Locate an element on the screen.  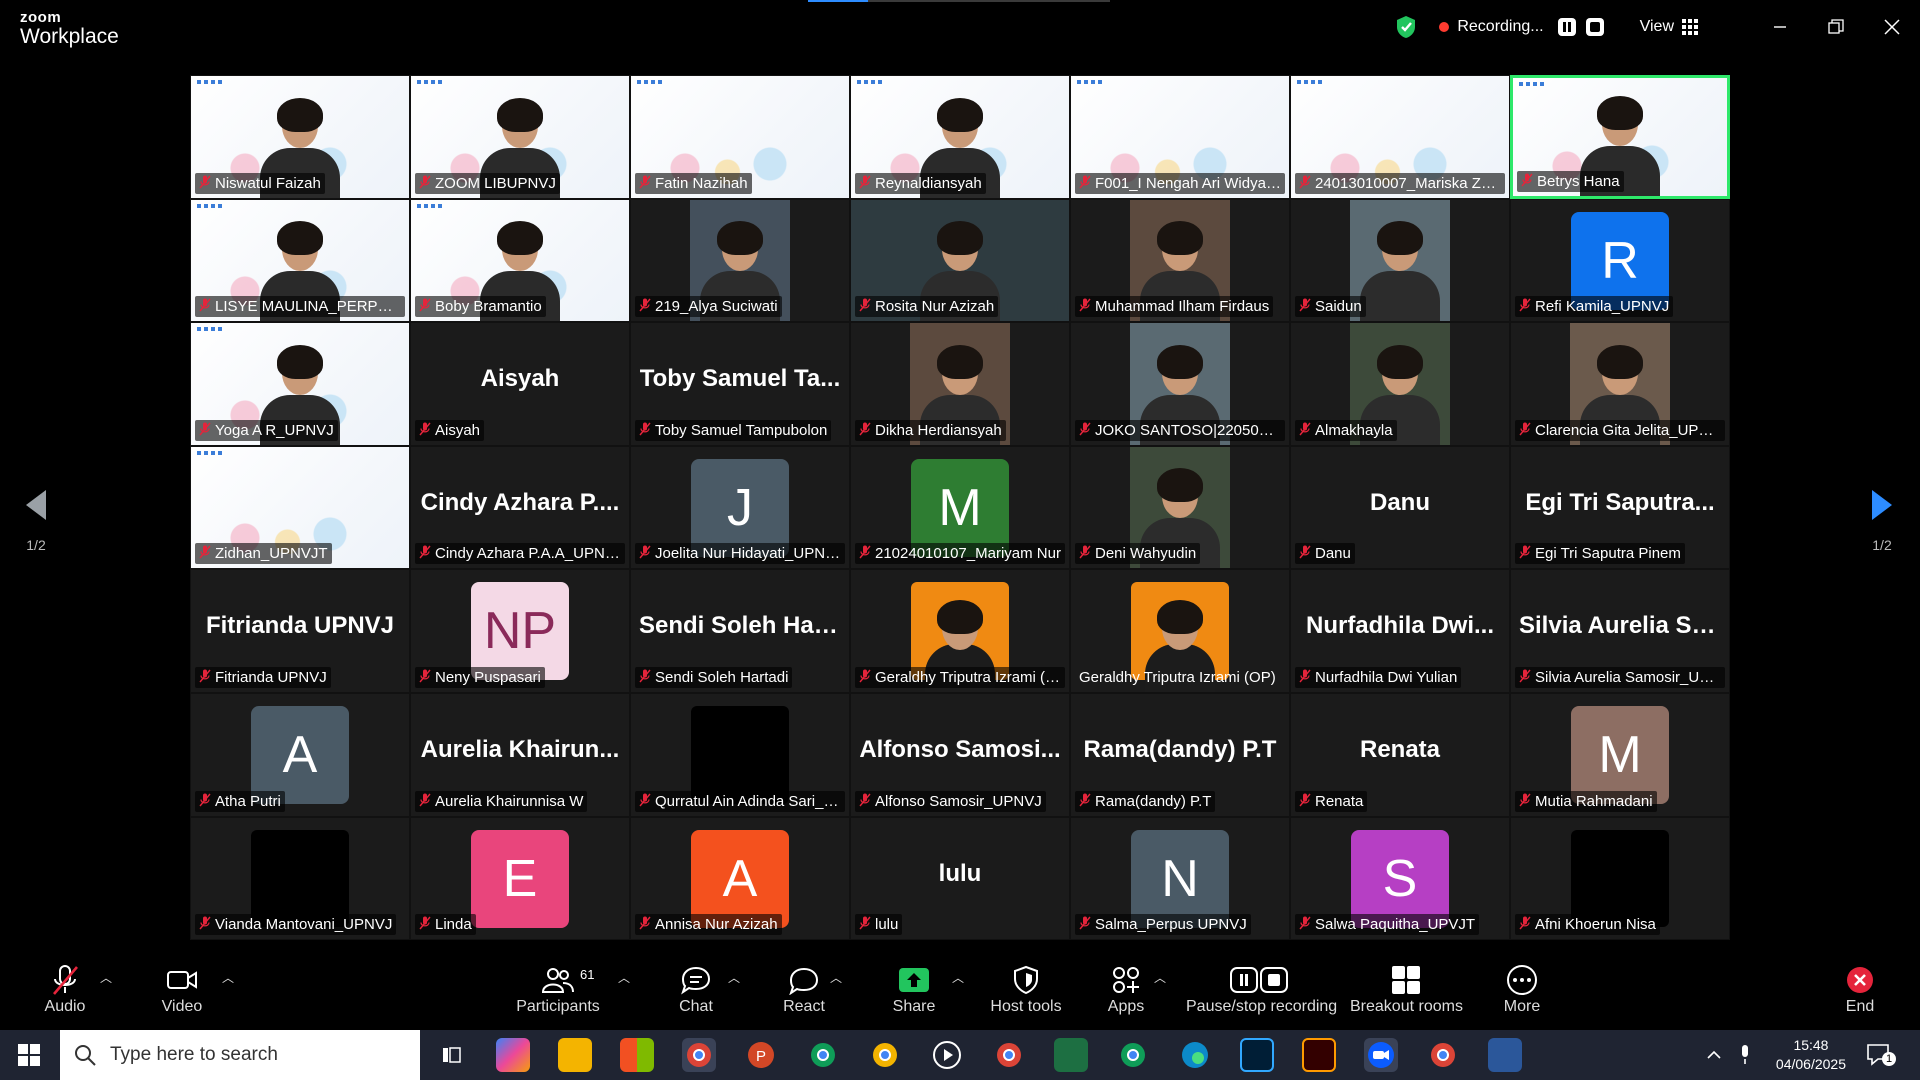
participant-tile: A Atha Putri is located at coordinates (300, 754).